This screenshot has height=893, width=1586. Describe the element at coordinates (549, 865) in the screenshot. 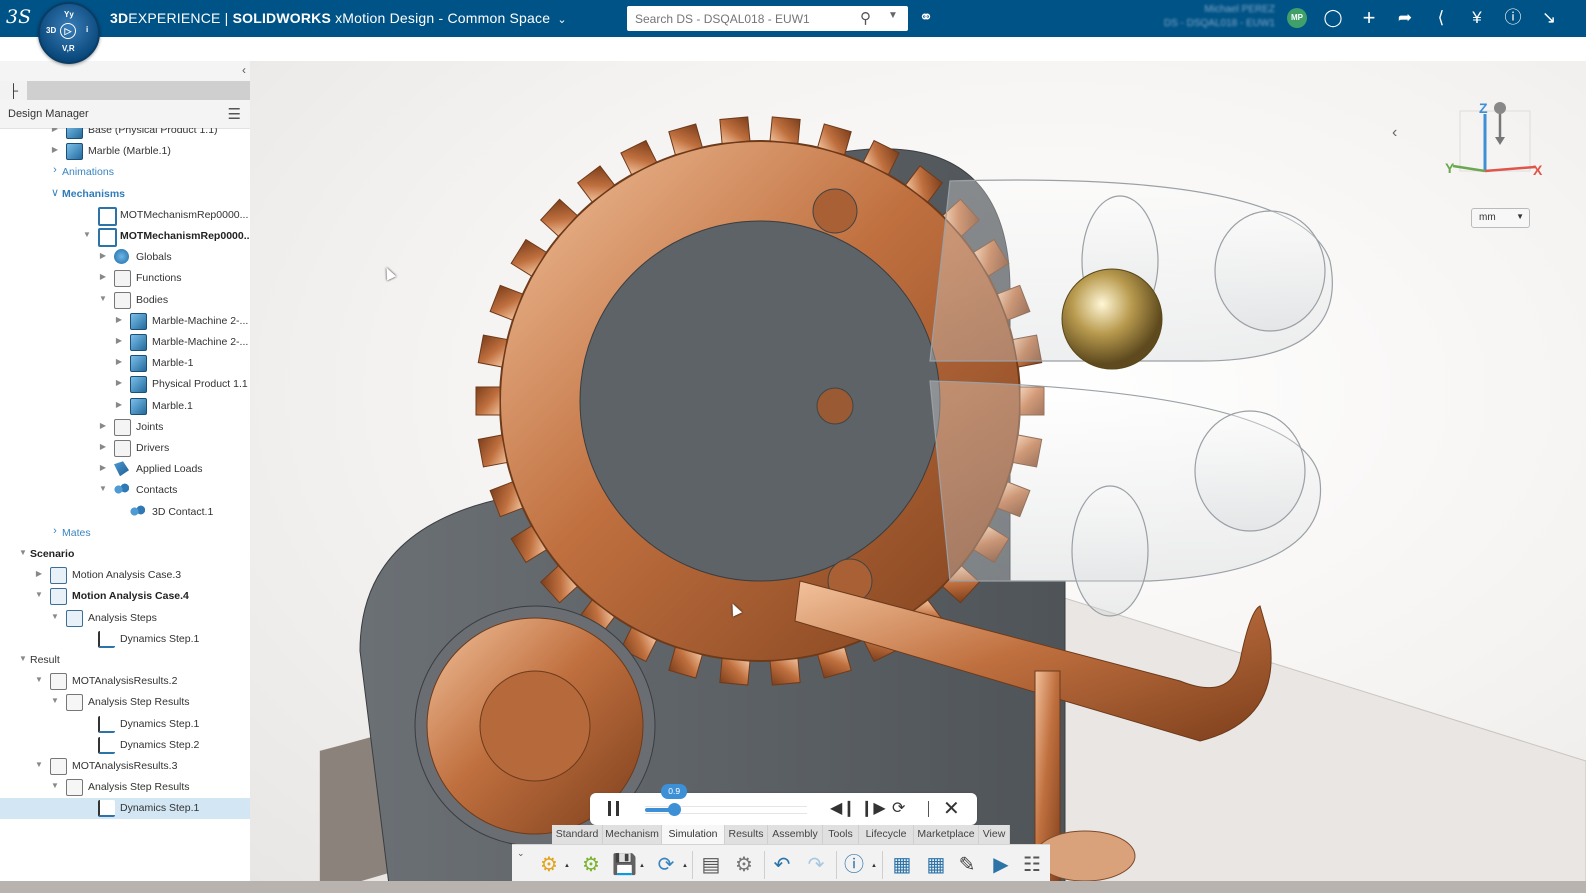

I see `update-icon: ⚙` at that location.